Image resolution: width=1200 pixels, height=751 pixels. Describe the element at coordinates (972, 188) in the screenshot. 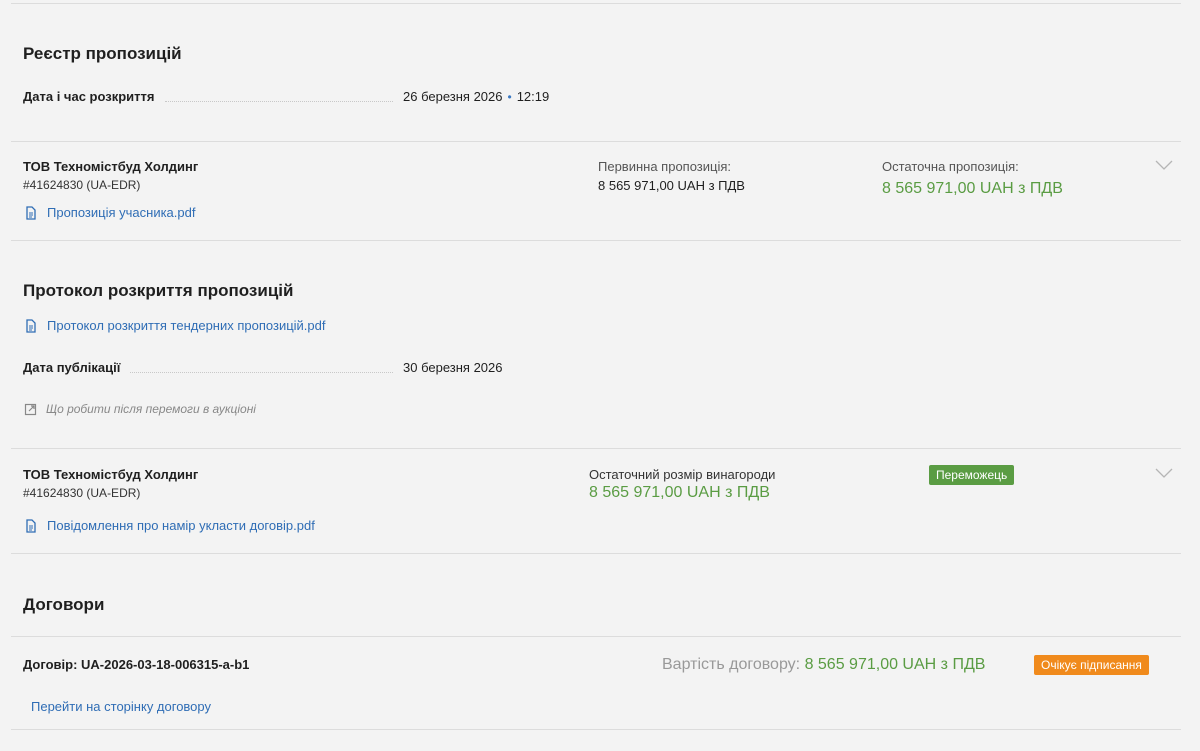

I see `final-offer-value: 8 565 971,00 UAH з ПДВ` at that location.